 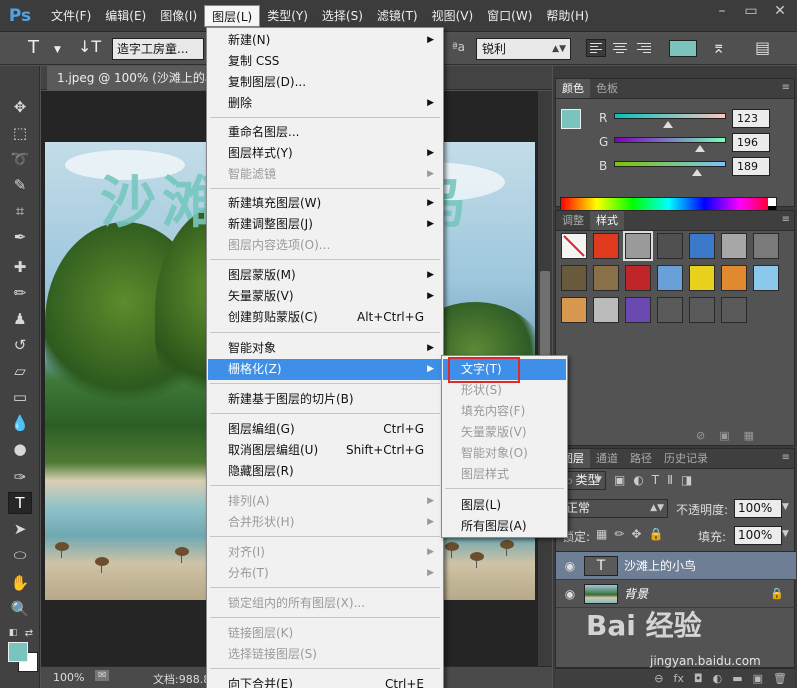 What do you see at coordinates (325, 681) in the screenshot?
I see `layer-menu-item-26: 向下合并(E) Ctrl+E` at bounding box center [325, 681].